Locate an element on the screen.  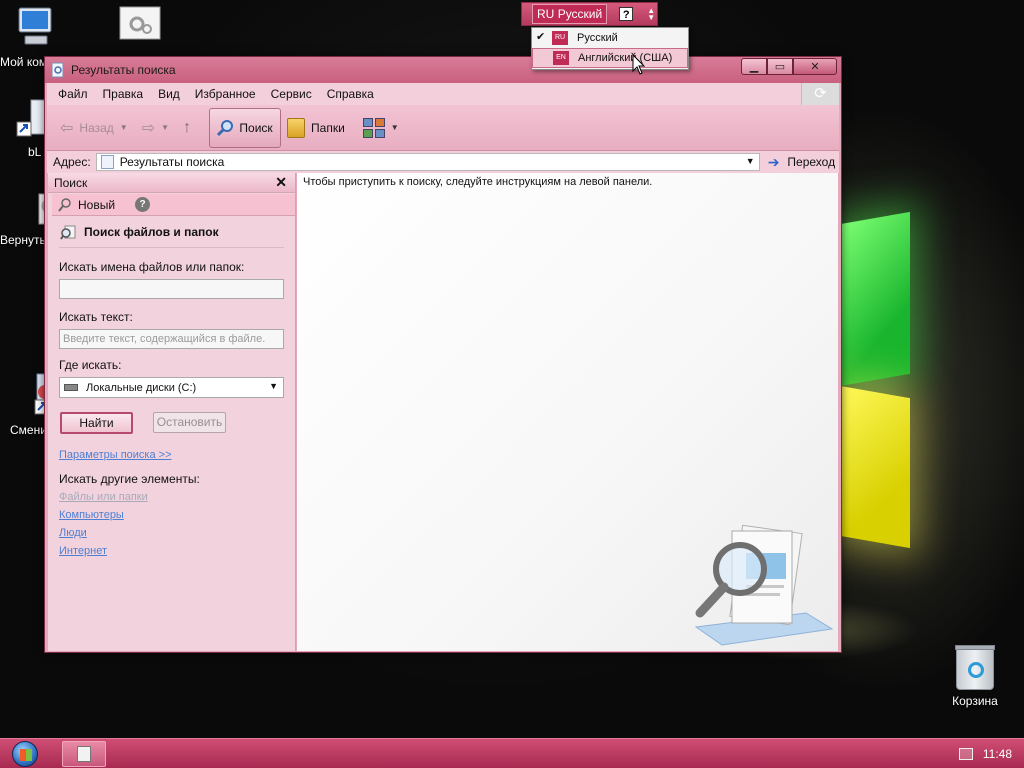
language-bar: RU Русский ? ▲ ▼ is located at coordinates (589, 14).